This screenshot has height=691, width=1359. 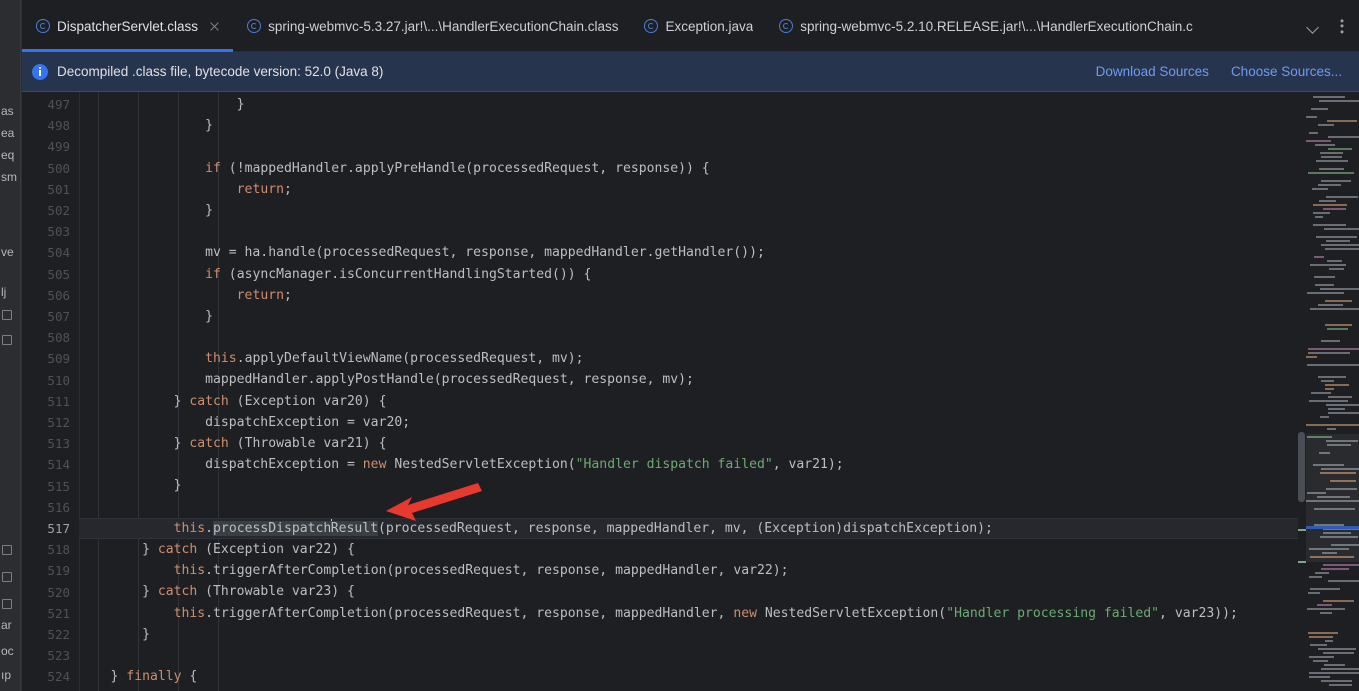 What do you see at coordinates (7, 651) in the screenshot?
I see `project-tree-item: oc` at bounding box center [7, 651].